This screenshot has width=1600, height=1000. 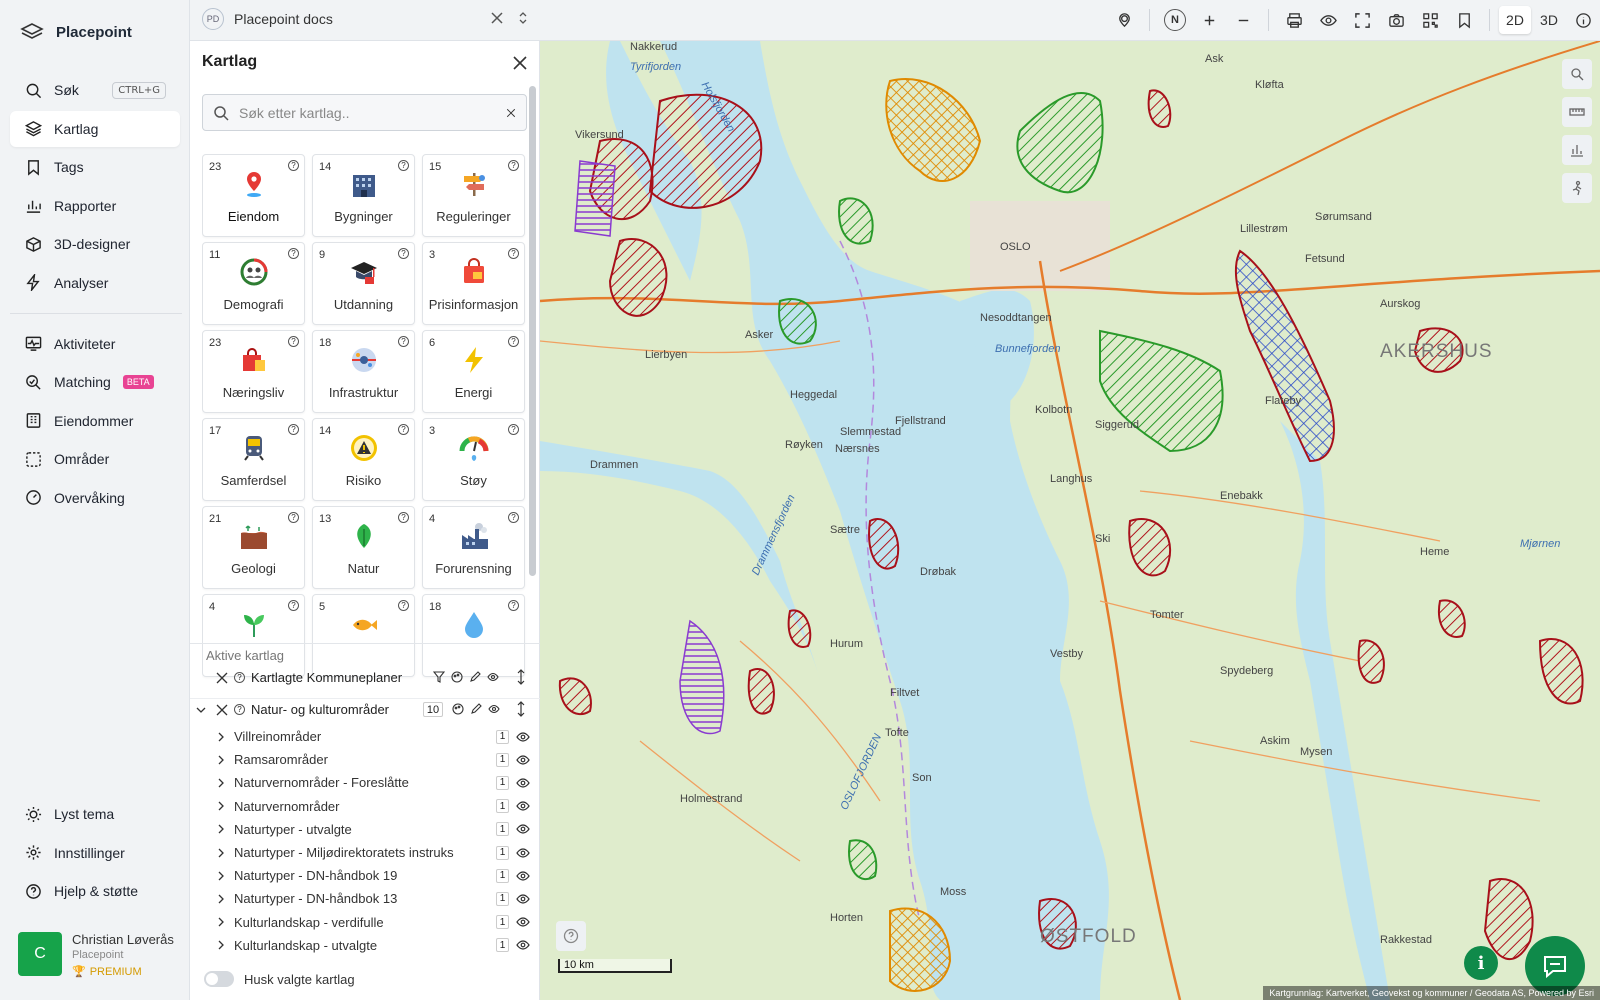 What do you see at coordinates (363, 547) in the screenshot?
I see `category-tile-natur: 13? Natur` at bounding box center [363, 547].